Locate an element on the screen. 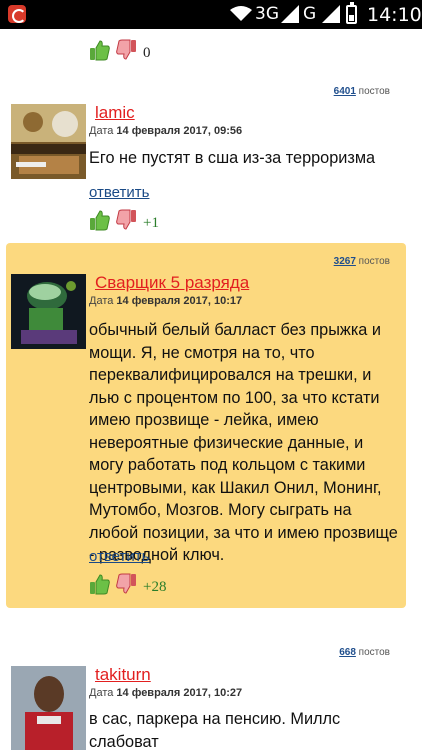 This screenshot has height=750, width=422. post-count: 3267 постов is located at coordinates (362, 261).